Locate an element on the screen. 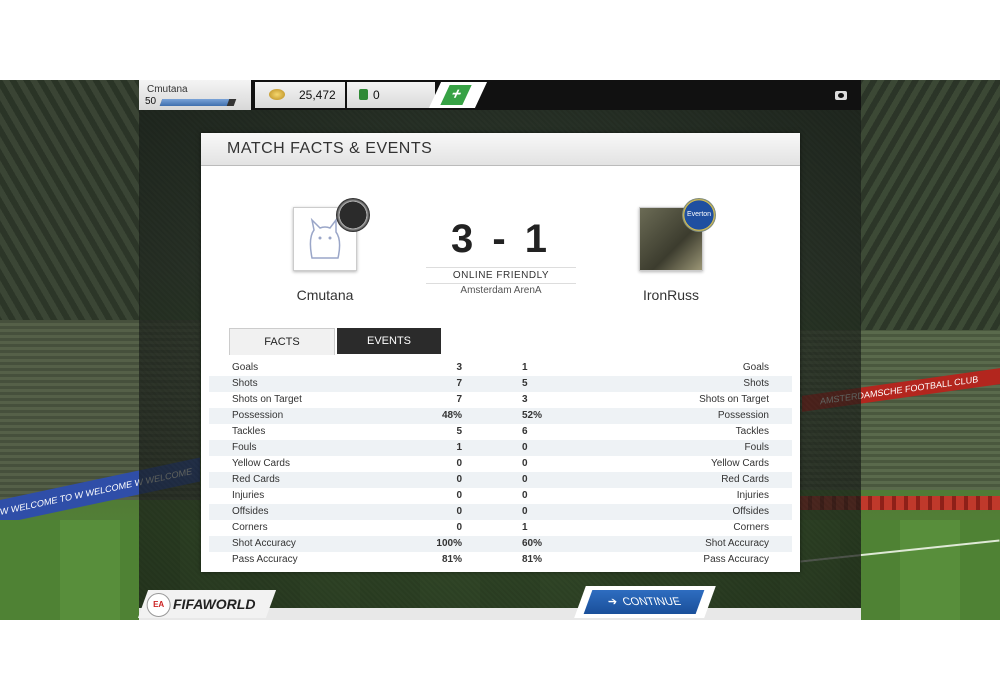 The height and width of the screenshot is (700, 1000). table-row: Offsides 0 0 Offsides is located at coordinates (500, 512).